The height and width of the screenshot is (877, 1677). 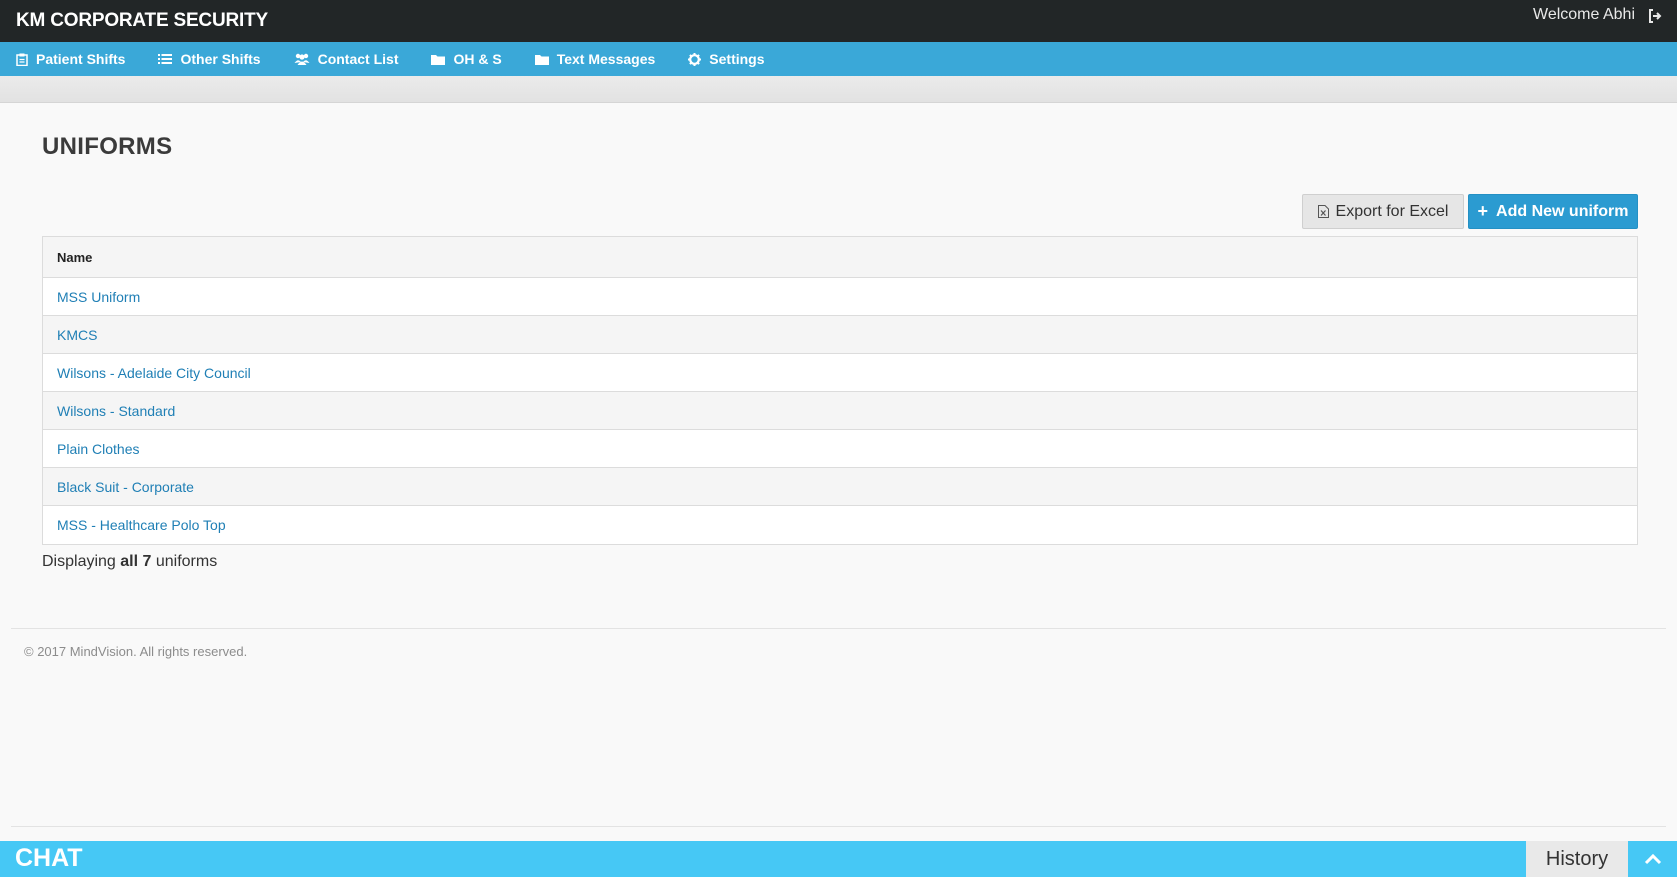 I want to click on nav-item-oh-s: OH & S, so click(x=466, y=59).